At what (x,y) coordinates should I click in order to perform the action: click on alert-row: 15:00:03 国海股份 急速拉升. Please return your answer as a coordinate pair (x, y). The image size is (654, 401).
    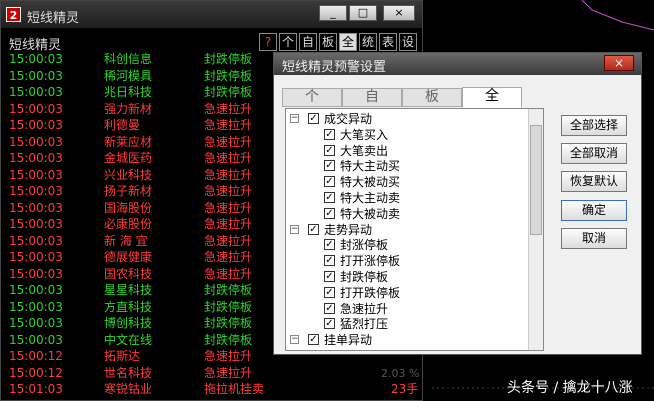
    Looking at the image, I should click on (141, 208).